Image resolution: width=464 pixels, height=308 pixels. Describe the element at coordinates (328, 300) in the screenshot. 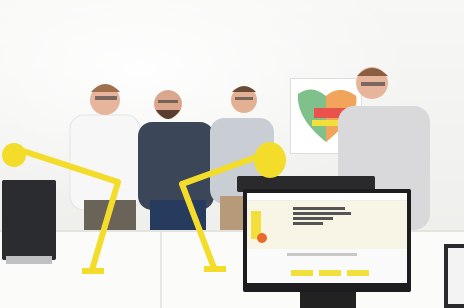

I see `monitor-stand` at that location.